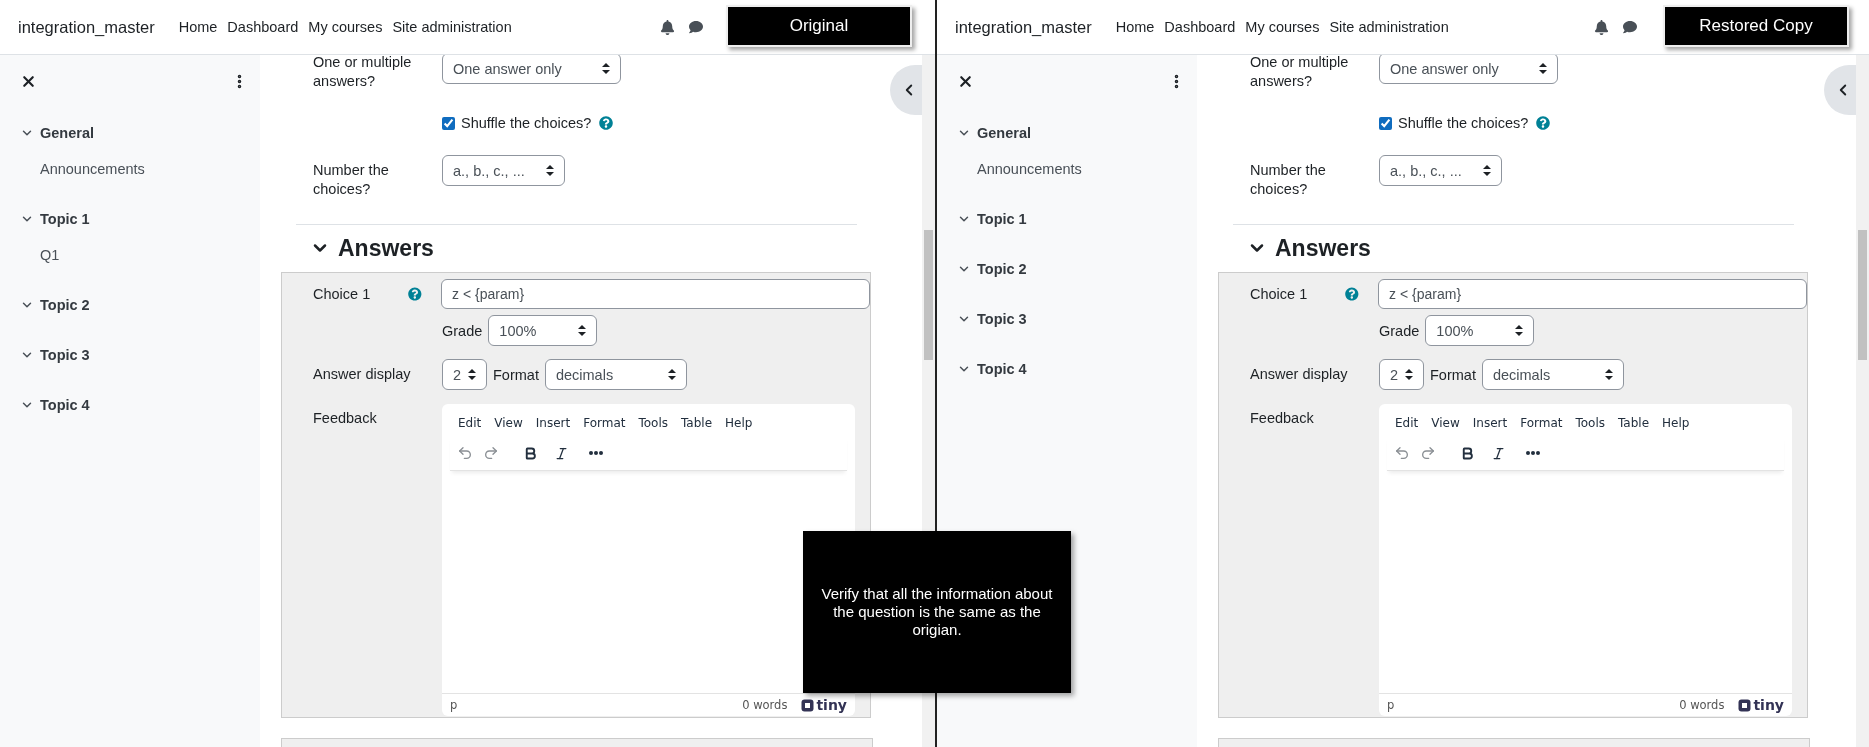  Describe the element at coordinates (1399, 330) in the screenshot. I see `field-label: Grade` at that location.